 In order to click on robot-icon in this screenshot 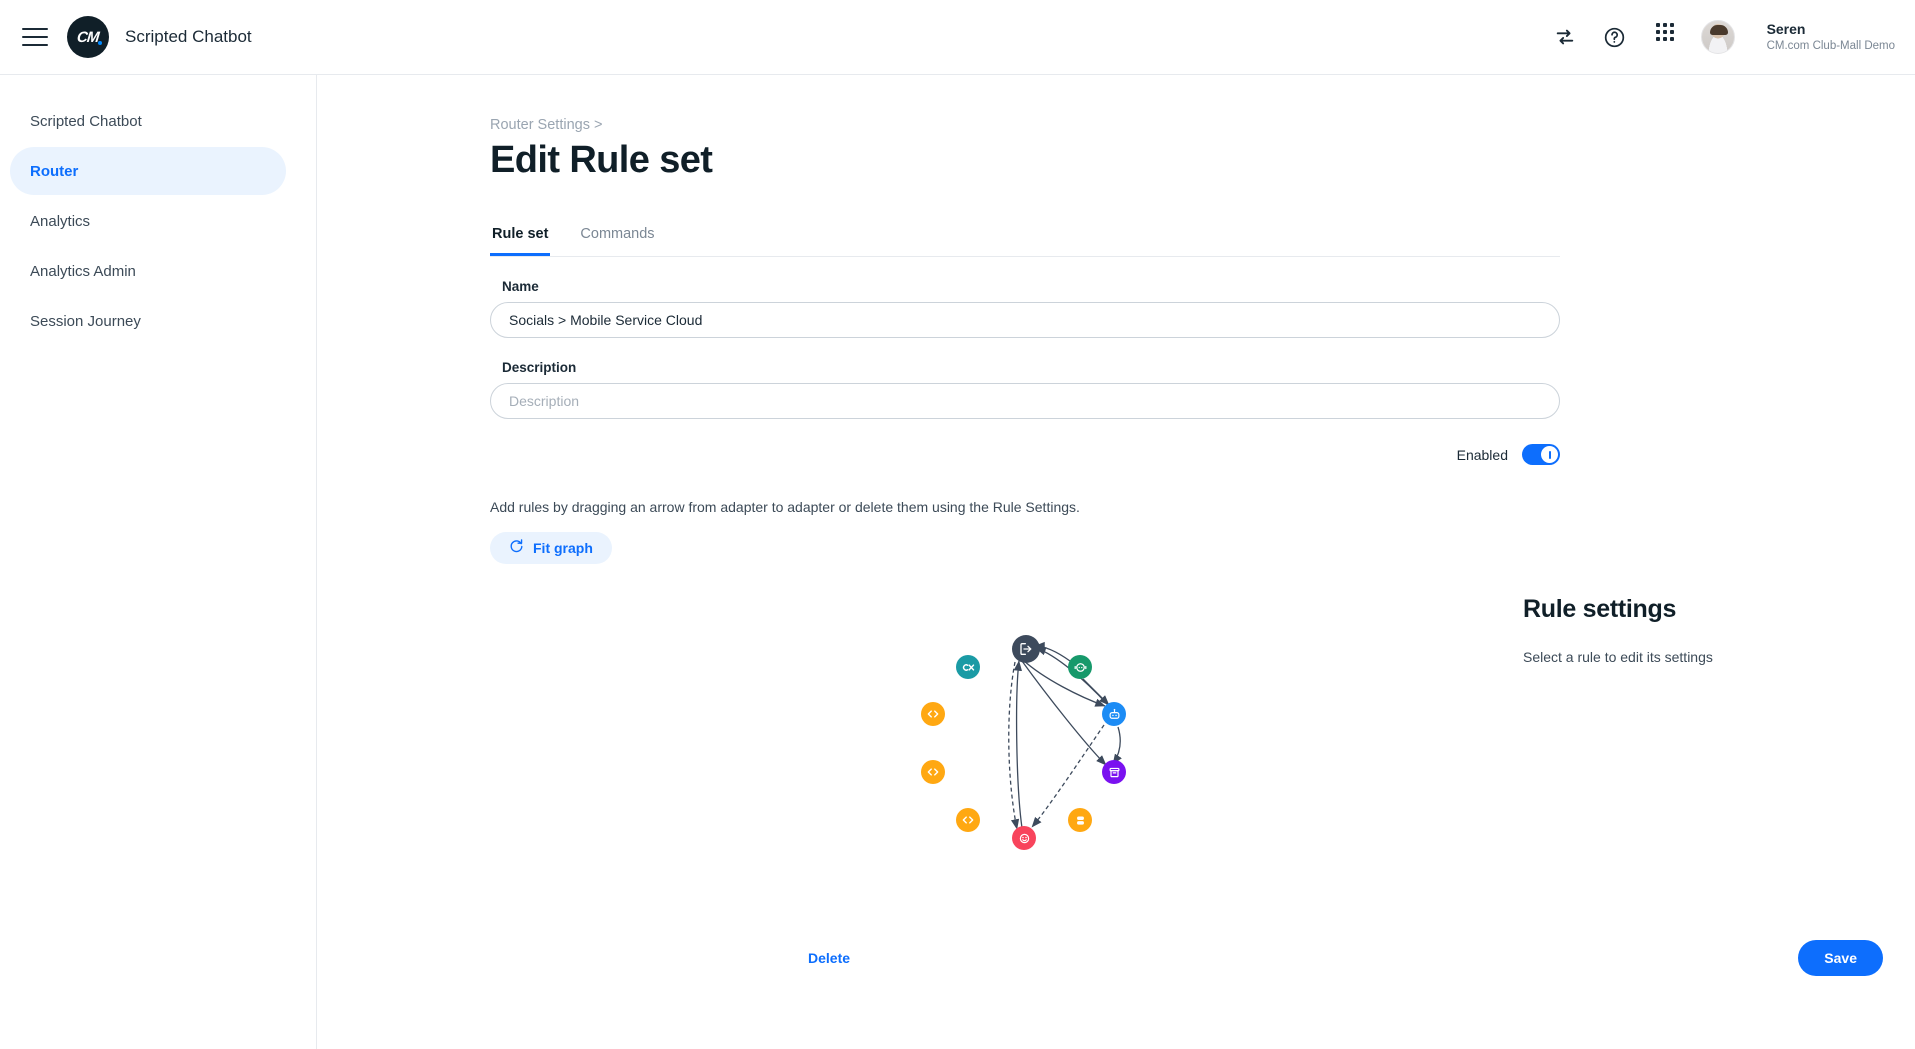, I will do `click(1114, 714)`.